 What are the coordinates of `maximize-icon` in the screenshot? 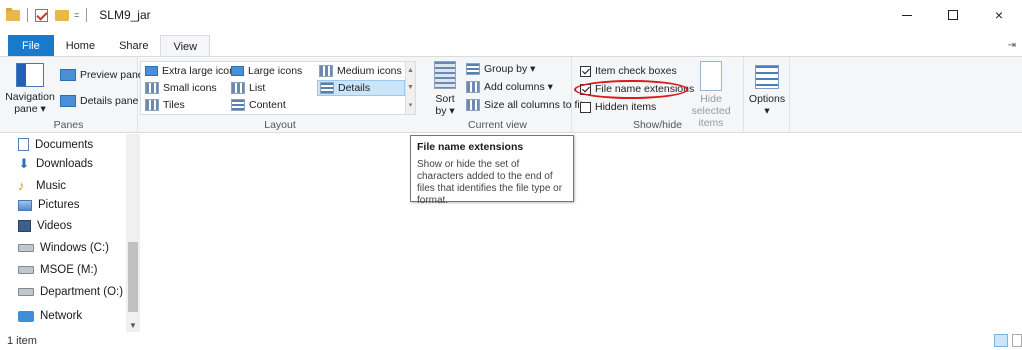 It's located at (953, 15).